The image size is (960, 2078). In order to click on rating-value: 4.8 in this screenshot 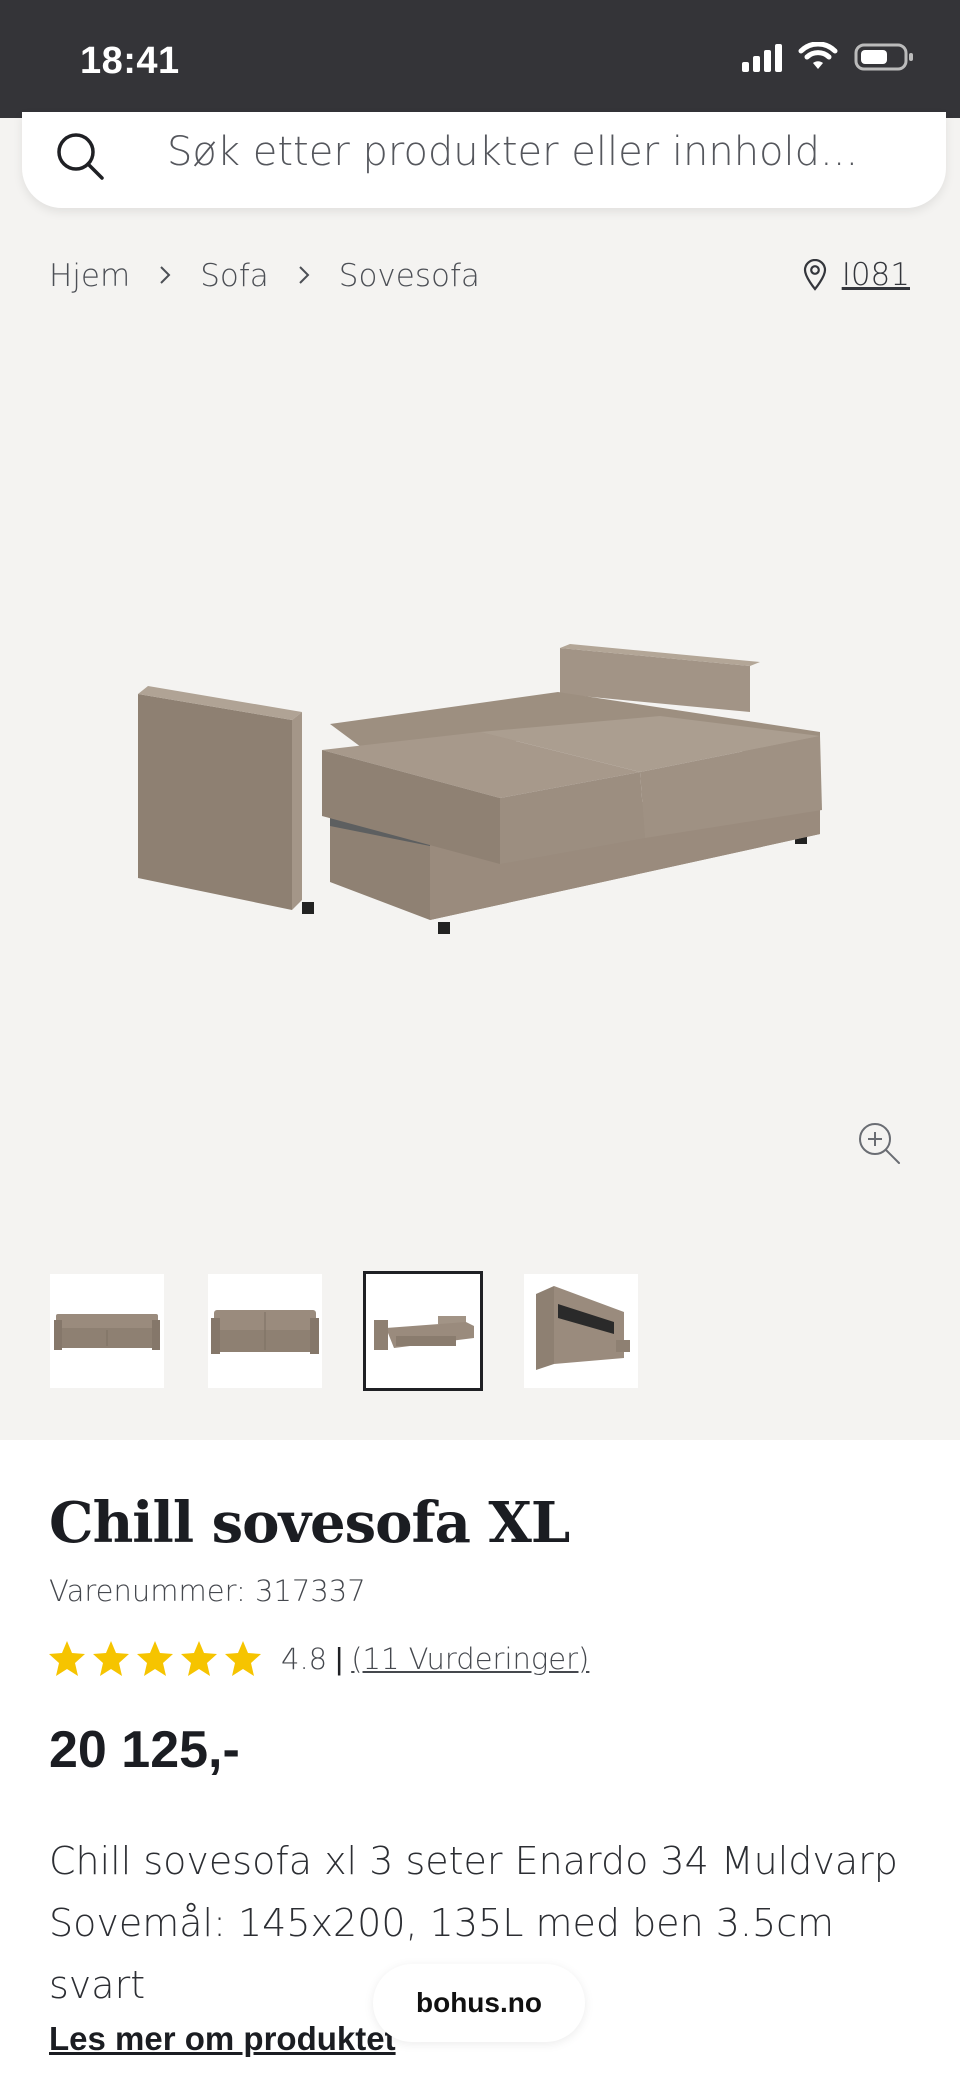, I will do `click(304, 1659)`.